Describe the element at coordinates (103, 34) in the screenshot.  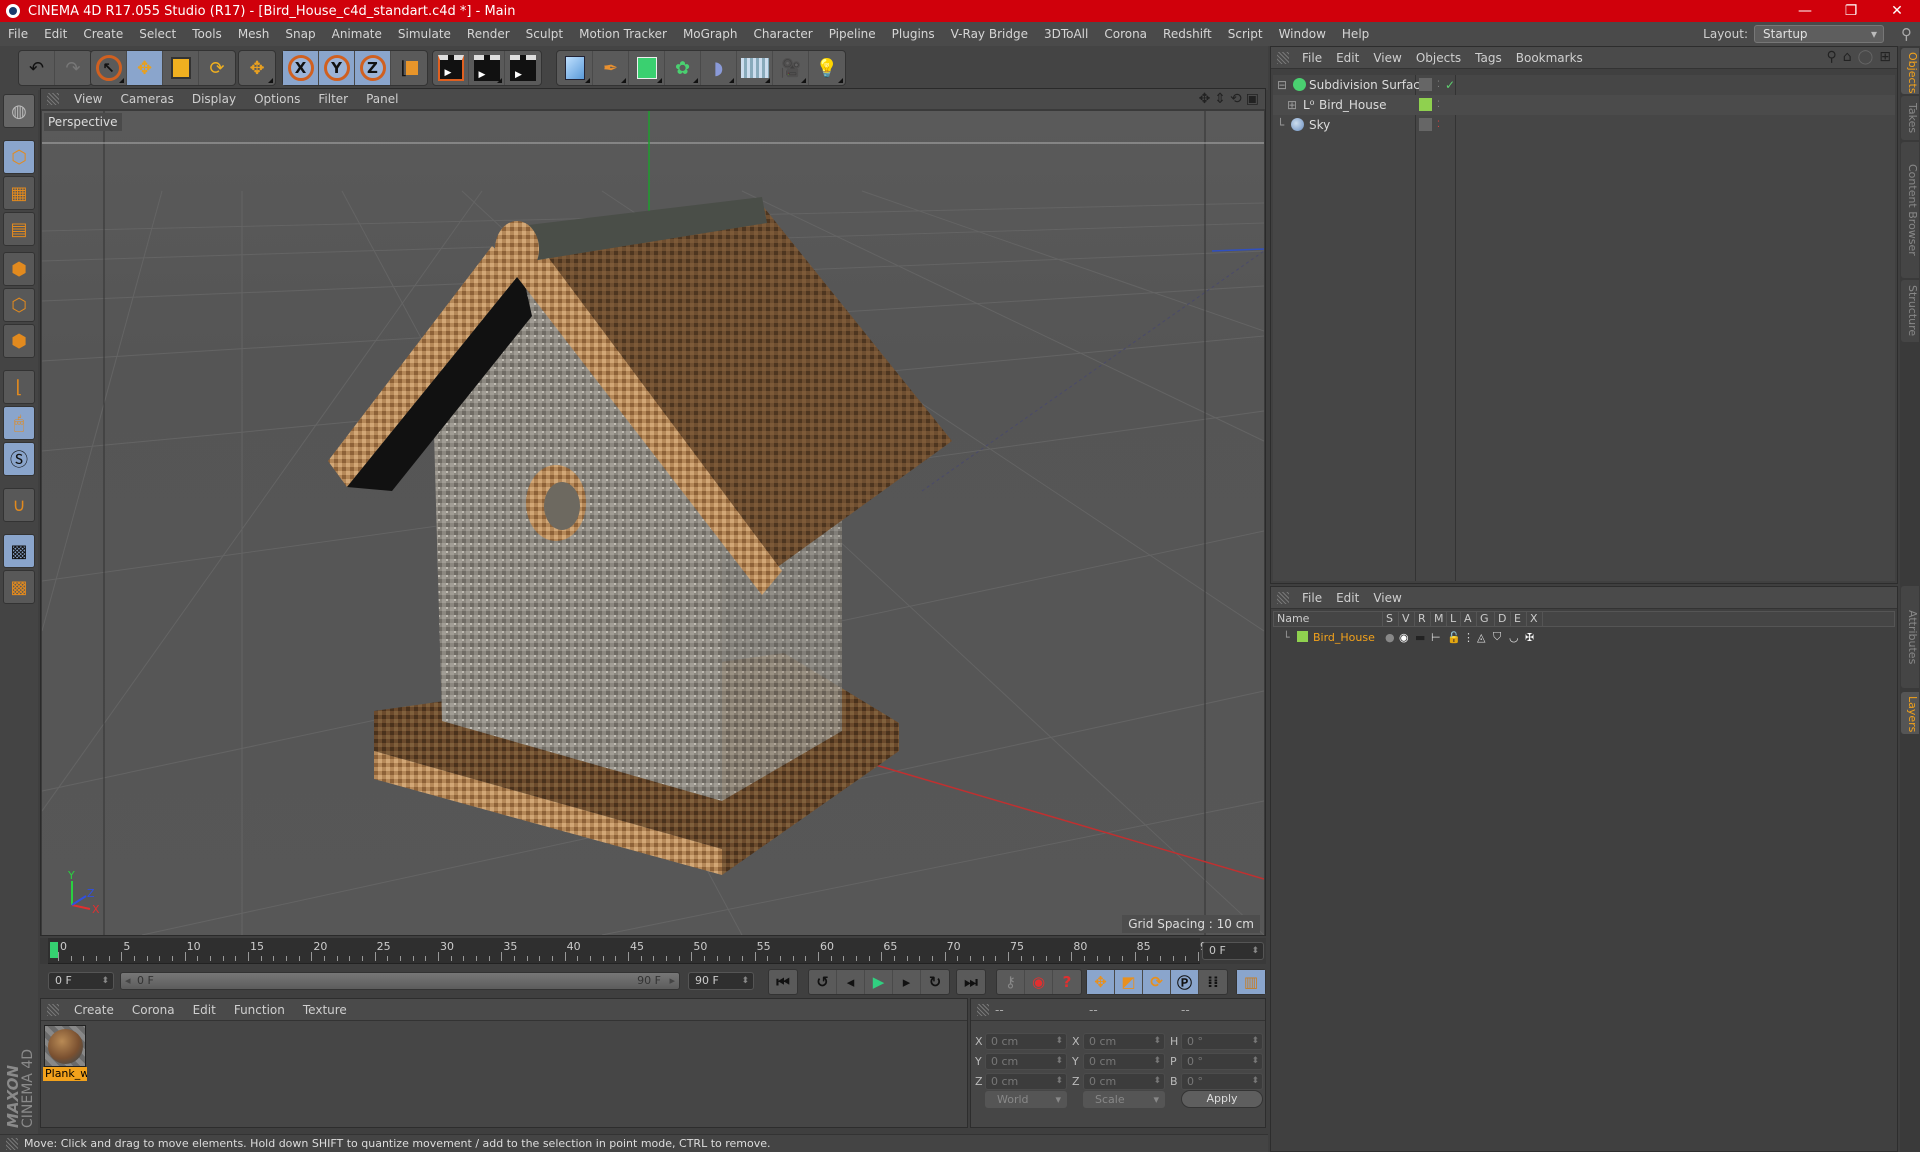
I see `menu-create: Create` at that location.